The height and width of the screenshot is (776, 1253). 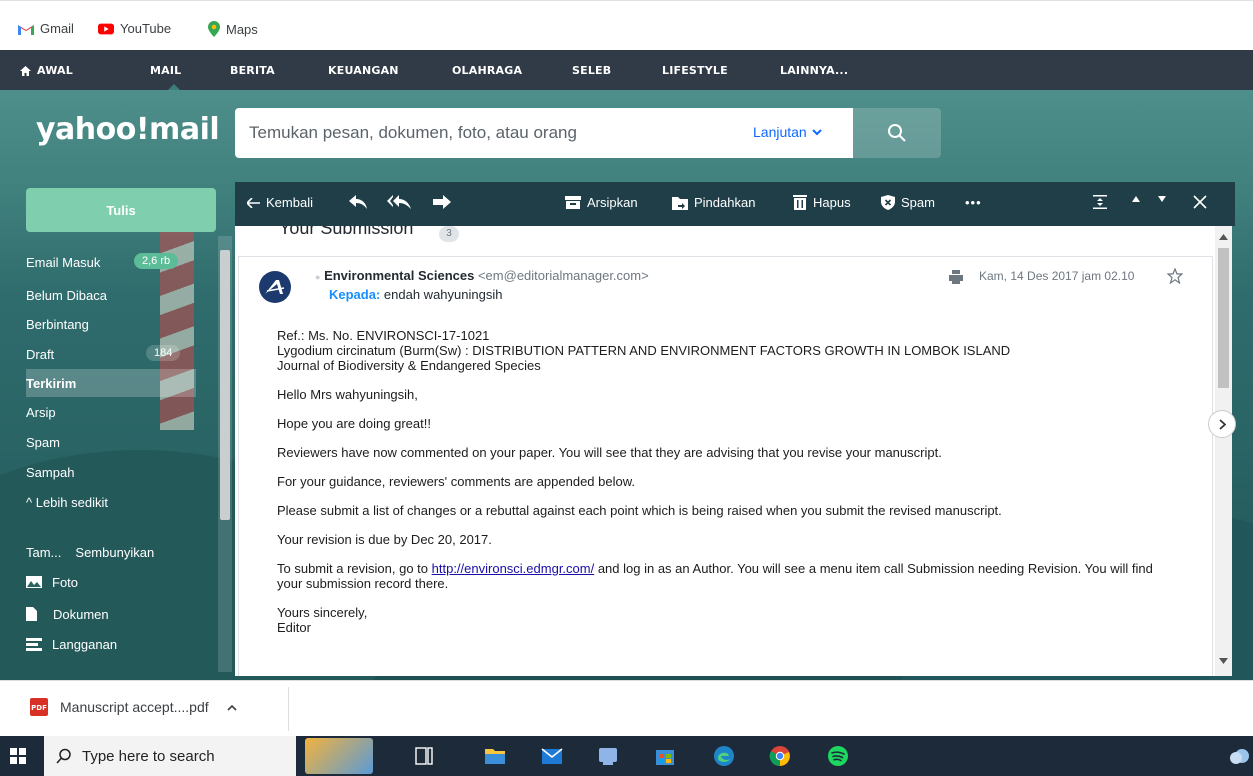 What do you see at coordinates (34, 582) in the screenshot?
I see `photo-icon` at bounding box center [34, 582].